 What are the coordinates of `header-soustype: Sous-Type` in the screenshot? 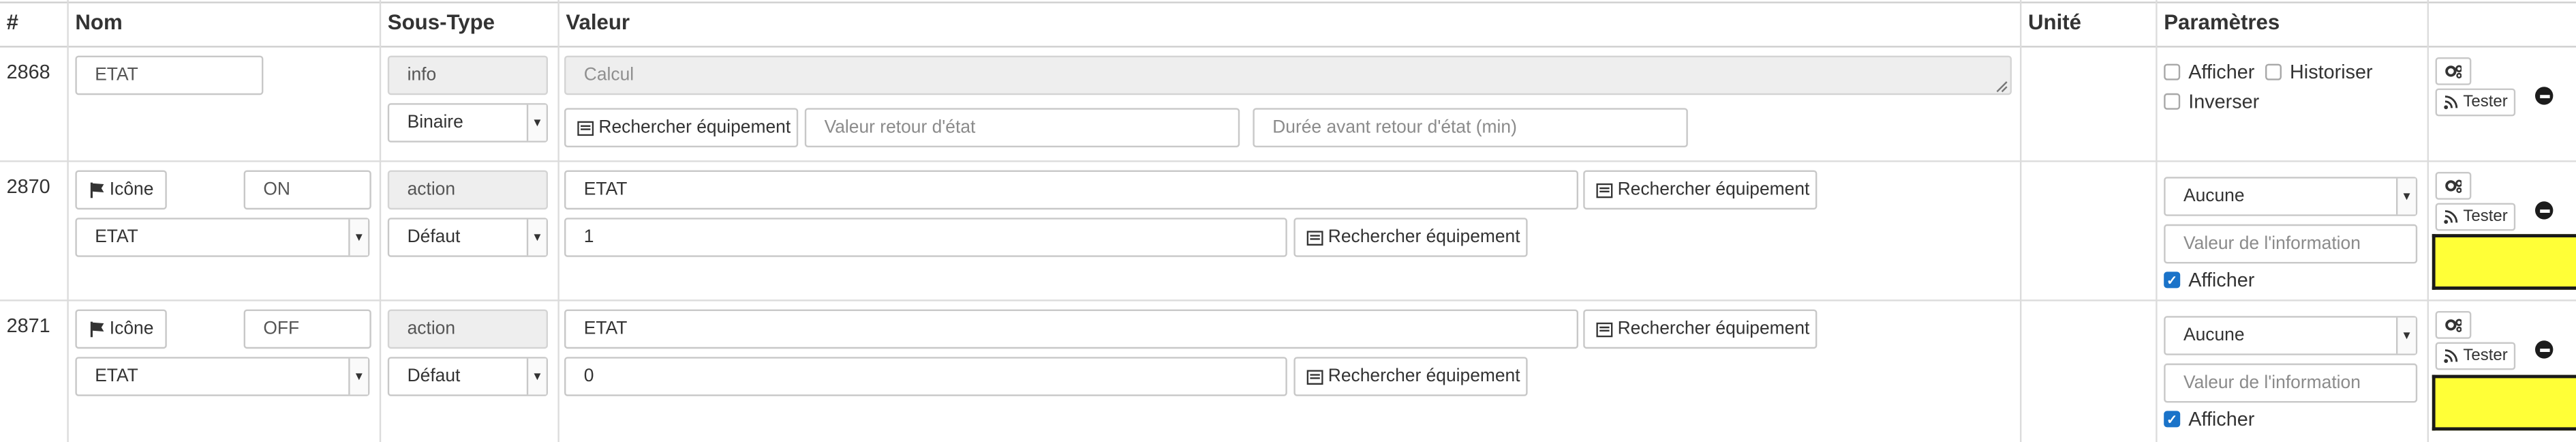 It's located at (441, 22).